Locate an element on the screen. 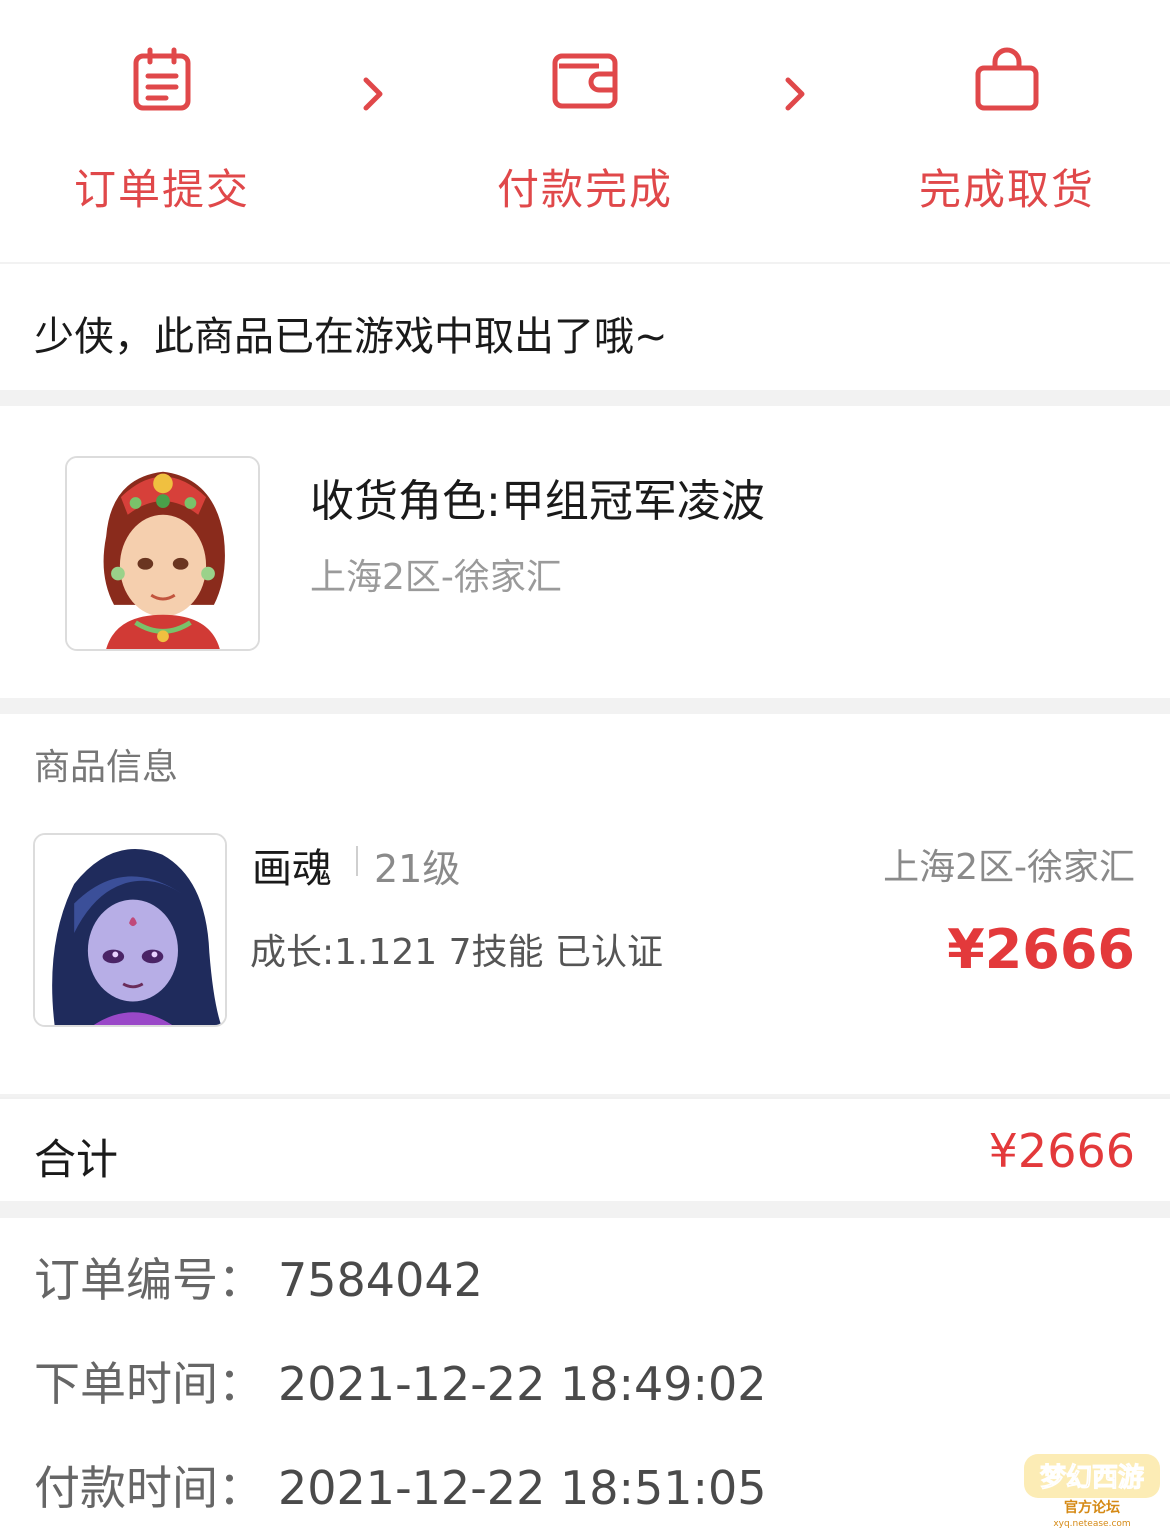  goods-level: 21级 is located at coordinates (417, 869).